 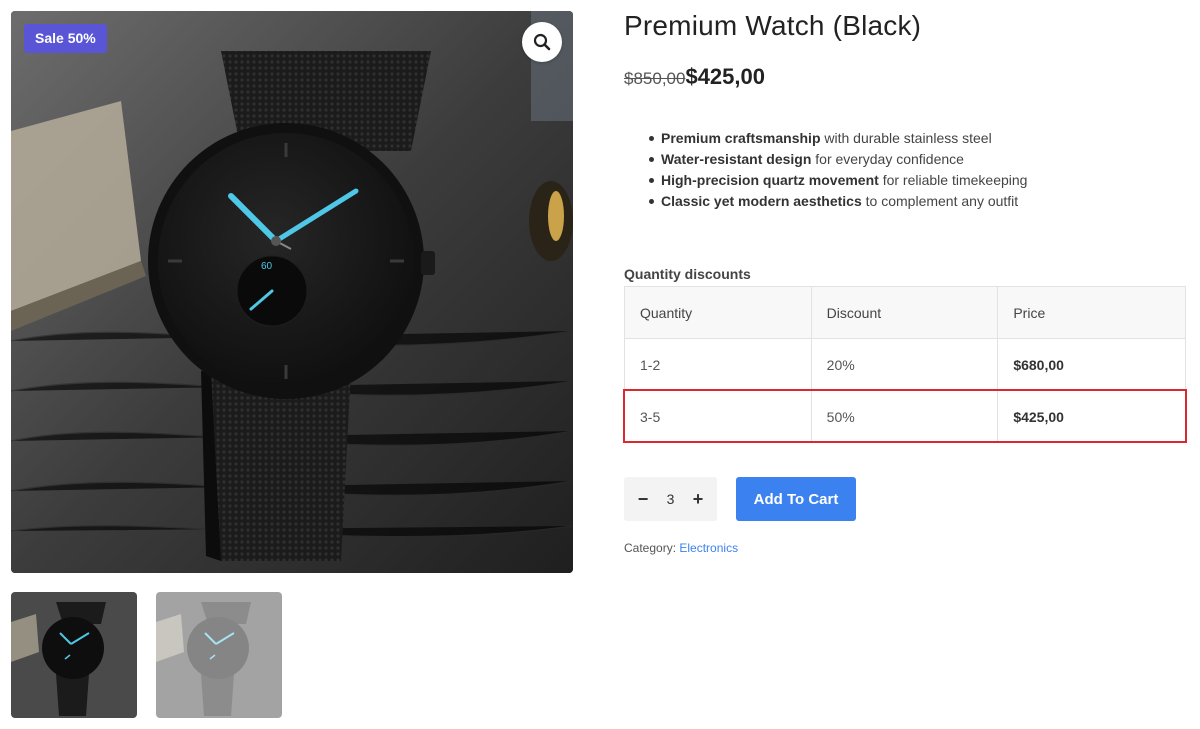 I want to click on feature-bold: Classic yet modern aesthetics, so click(x=761, y=201).